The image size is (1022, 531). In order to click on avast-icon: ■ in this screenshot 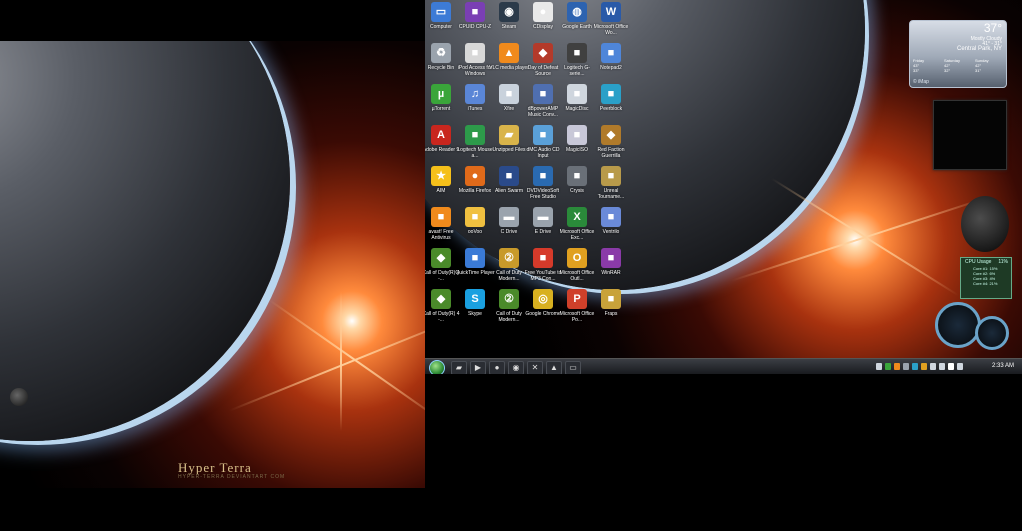, I will do `click(441, 217)`.